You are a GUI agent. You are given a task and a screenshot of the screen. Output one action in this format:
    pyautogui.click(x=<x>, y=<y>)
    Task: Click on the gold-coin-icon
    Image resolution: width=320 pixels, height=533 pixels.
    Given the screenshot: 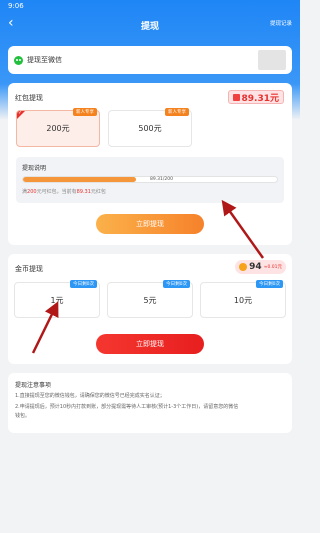 What is the action you would take?
    pyautogui.click(x=243, y=267)
    